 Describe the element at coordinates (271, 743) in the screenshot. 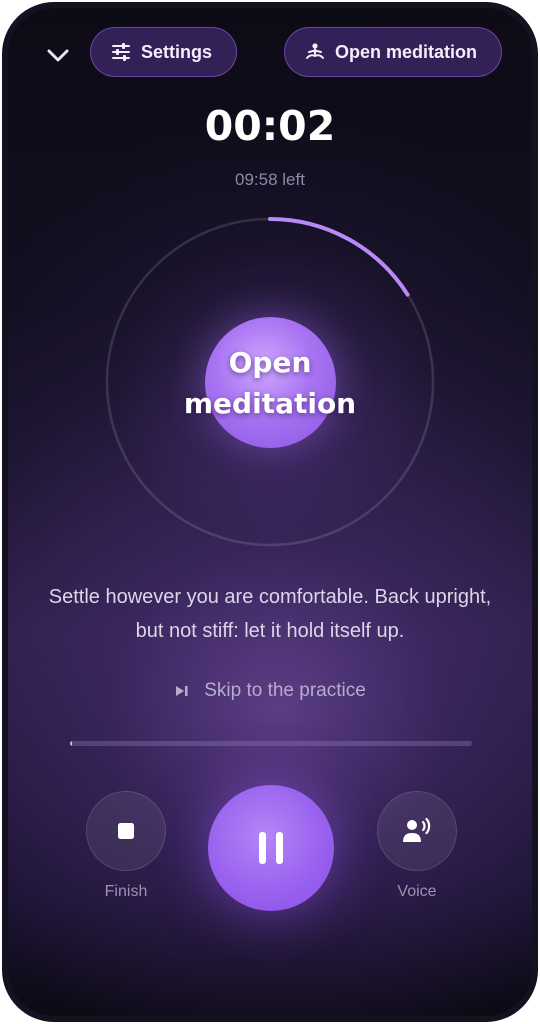

I see `session-progress-bar` at that location.